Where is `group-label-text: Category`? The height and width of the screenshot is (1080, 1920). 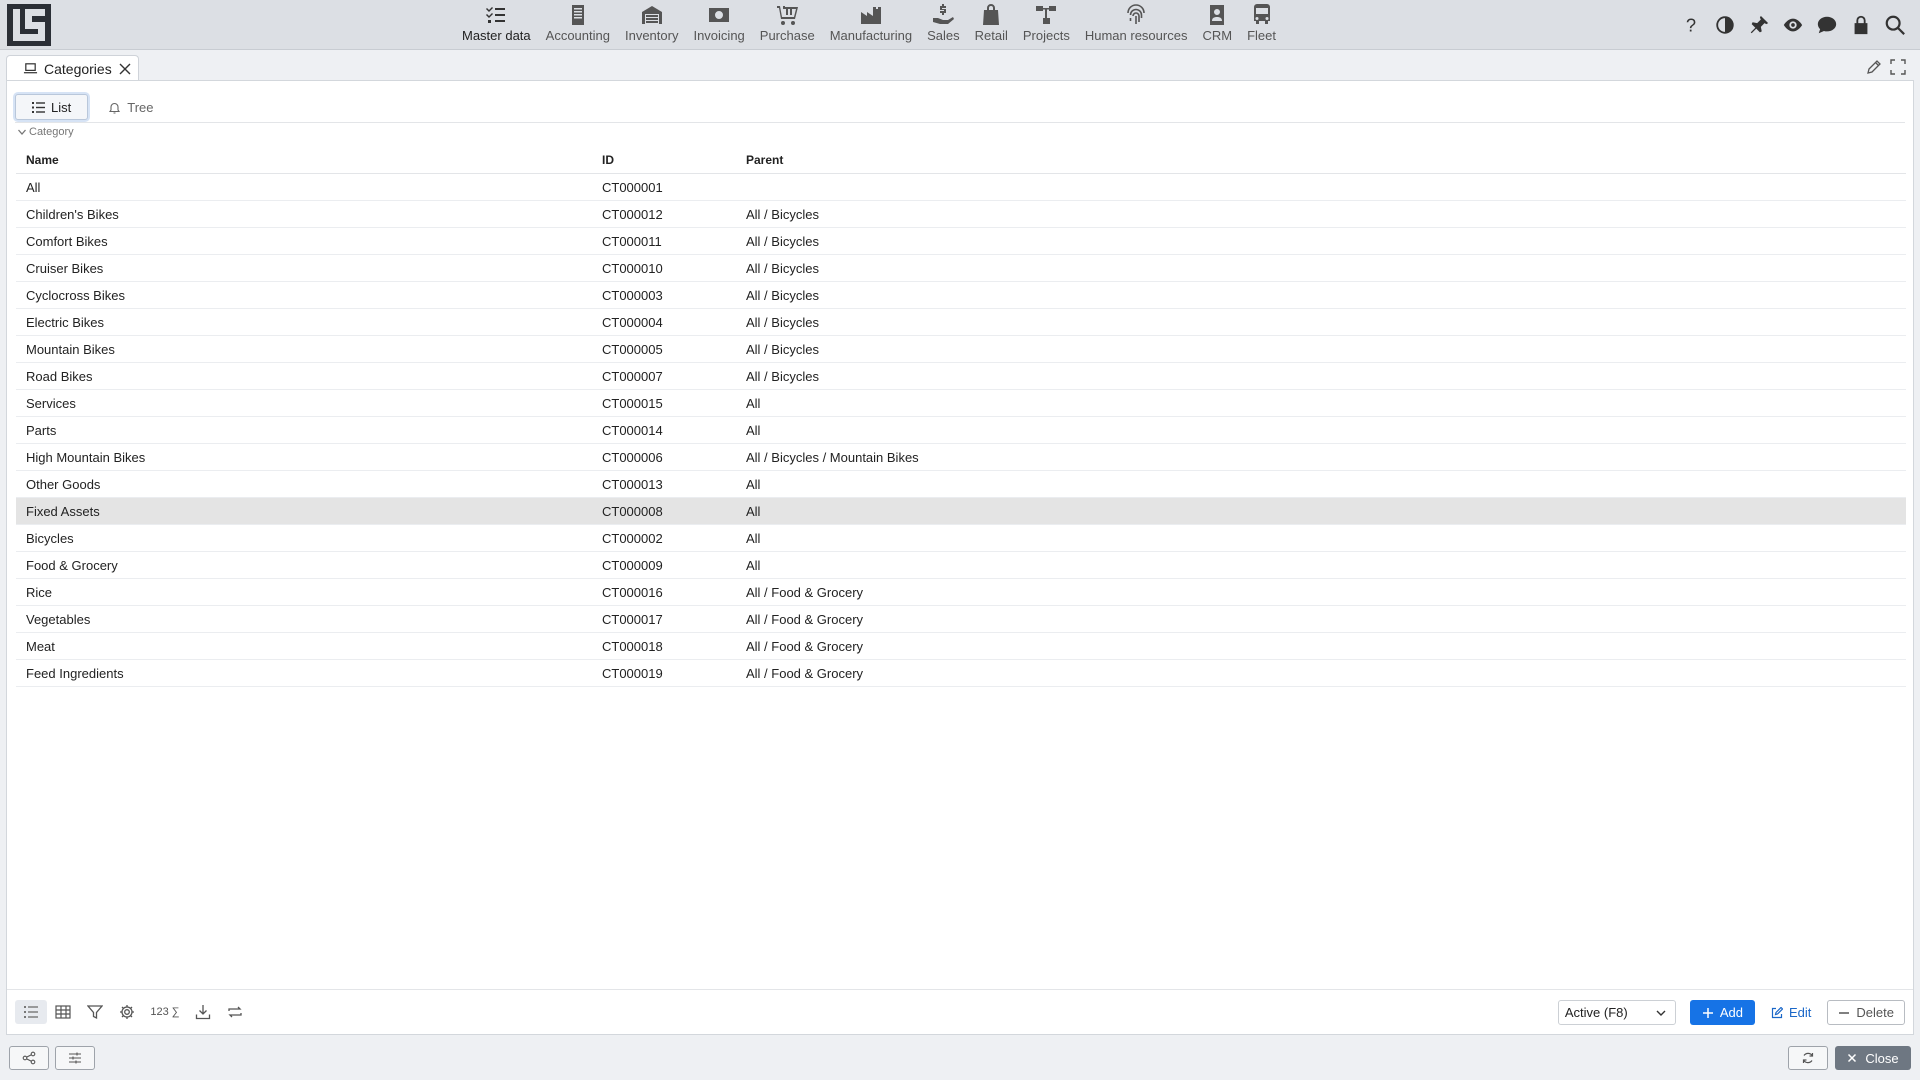
group-label-text: Category is located at coordinates (51, 132).